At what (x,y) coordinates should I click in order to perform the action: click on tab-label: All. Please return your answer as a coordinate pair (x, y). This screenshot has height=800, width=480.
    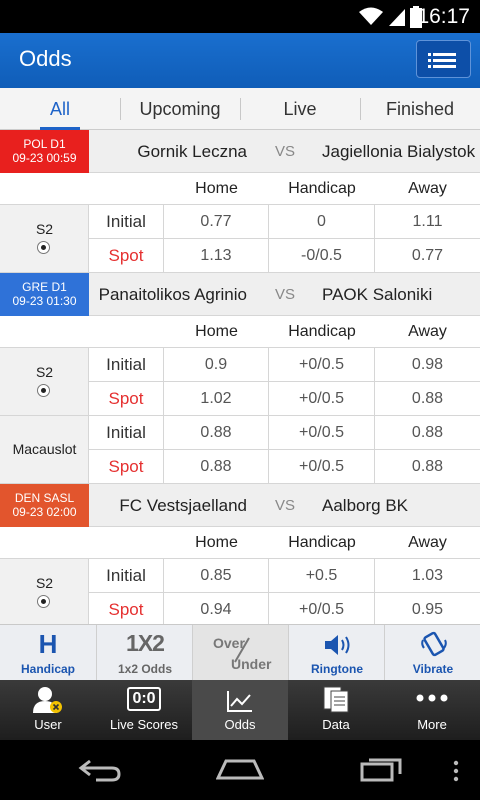
    Looking at the image, I should click on (59, 109).